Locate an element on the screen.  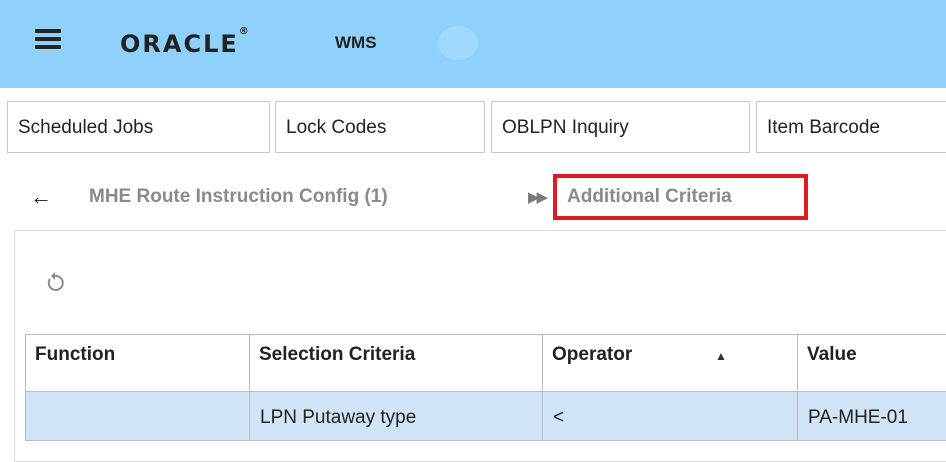
table-cell-value: PA-MHE-01 is located at coordinates (871, 416).